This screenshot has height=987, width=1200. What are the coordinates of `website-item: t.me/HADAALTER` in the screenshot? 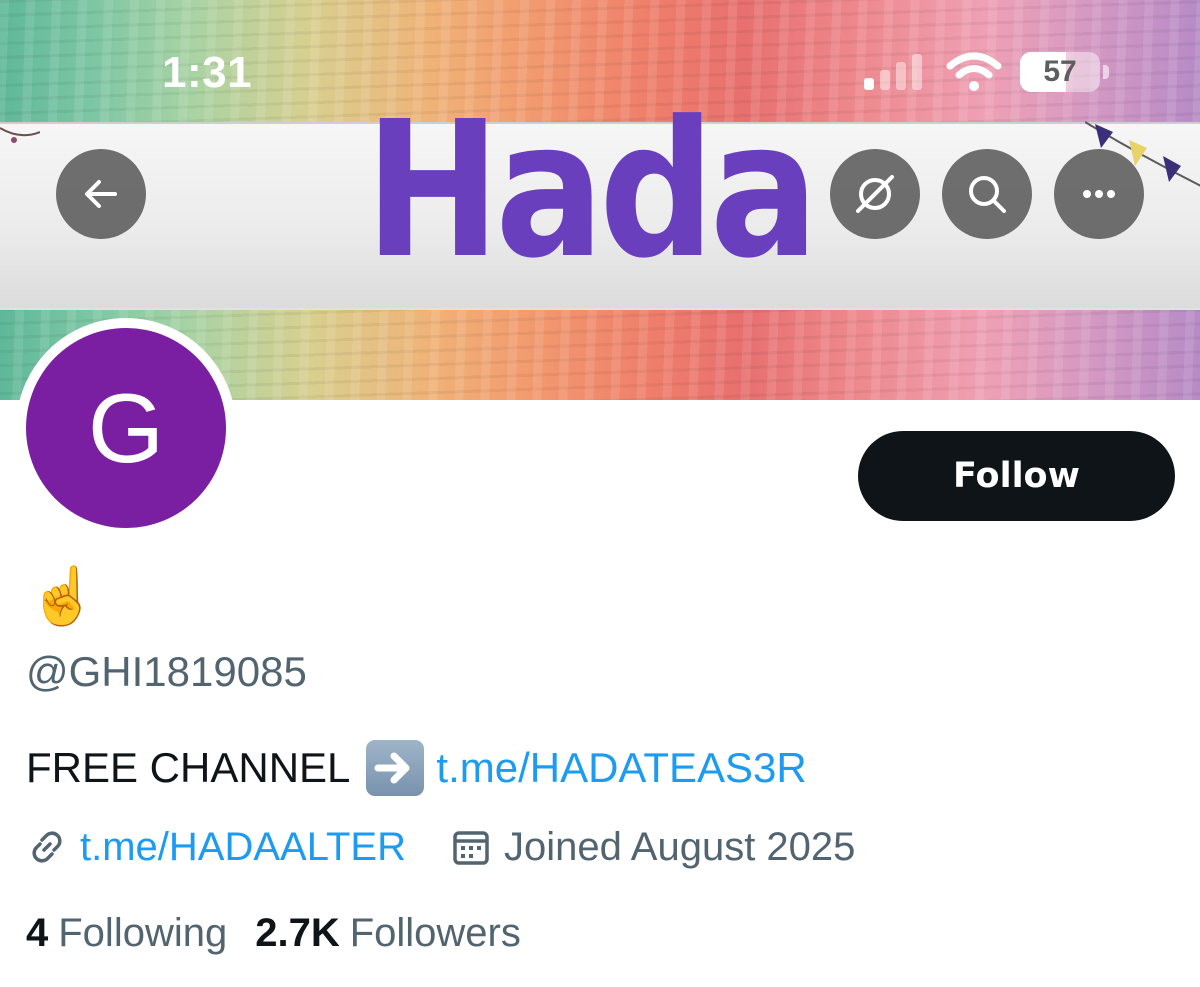 It's located at (216, 847).